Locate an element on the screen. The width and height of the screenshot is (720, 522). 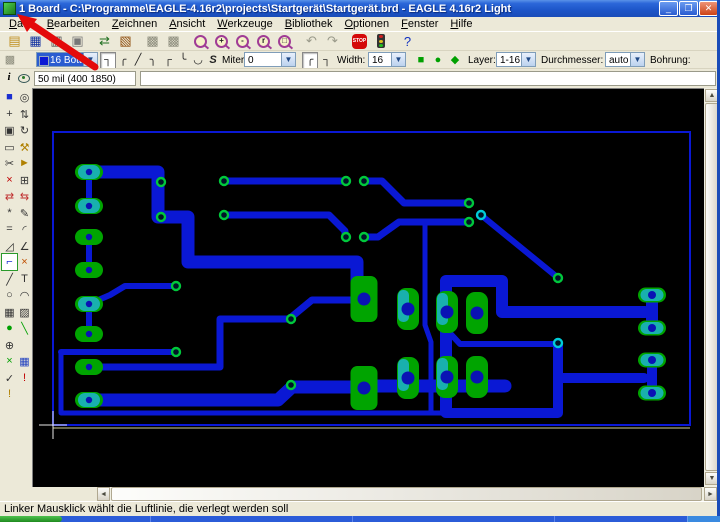
use-button: ▩ is located at coordinates (152, 41).